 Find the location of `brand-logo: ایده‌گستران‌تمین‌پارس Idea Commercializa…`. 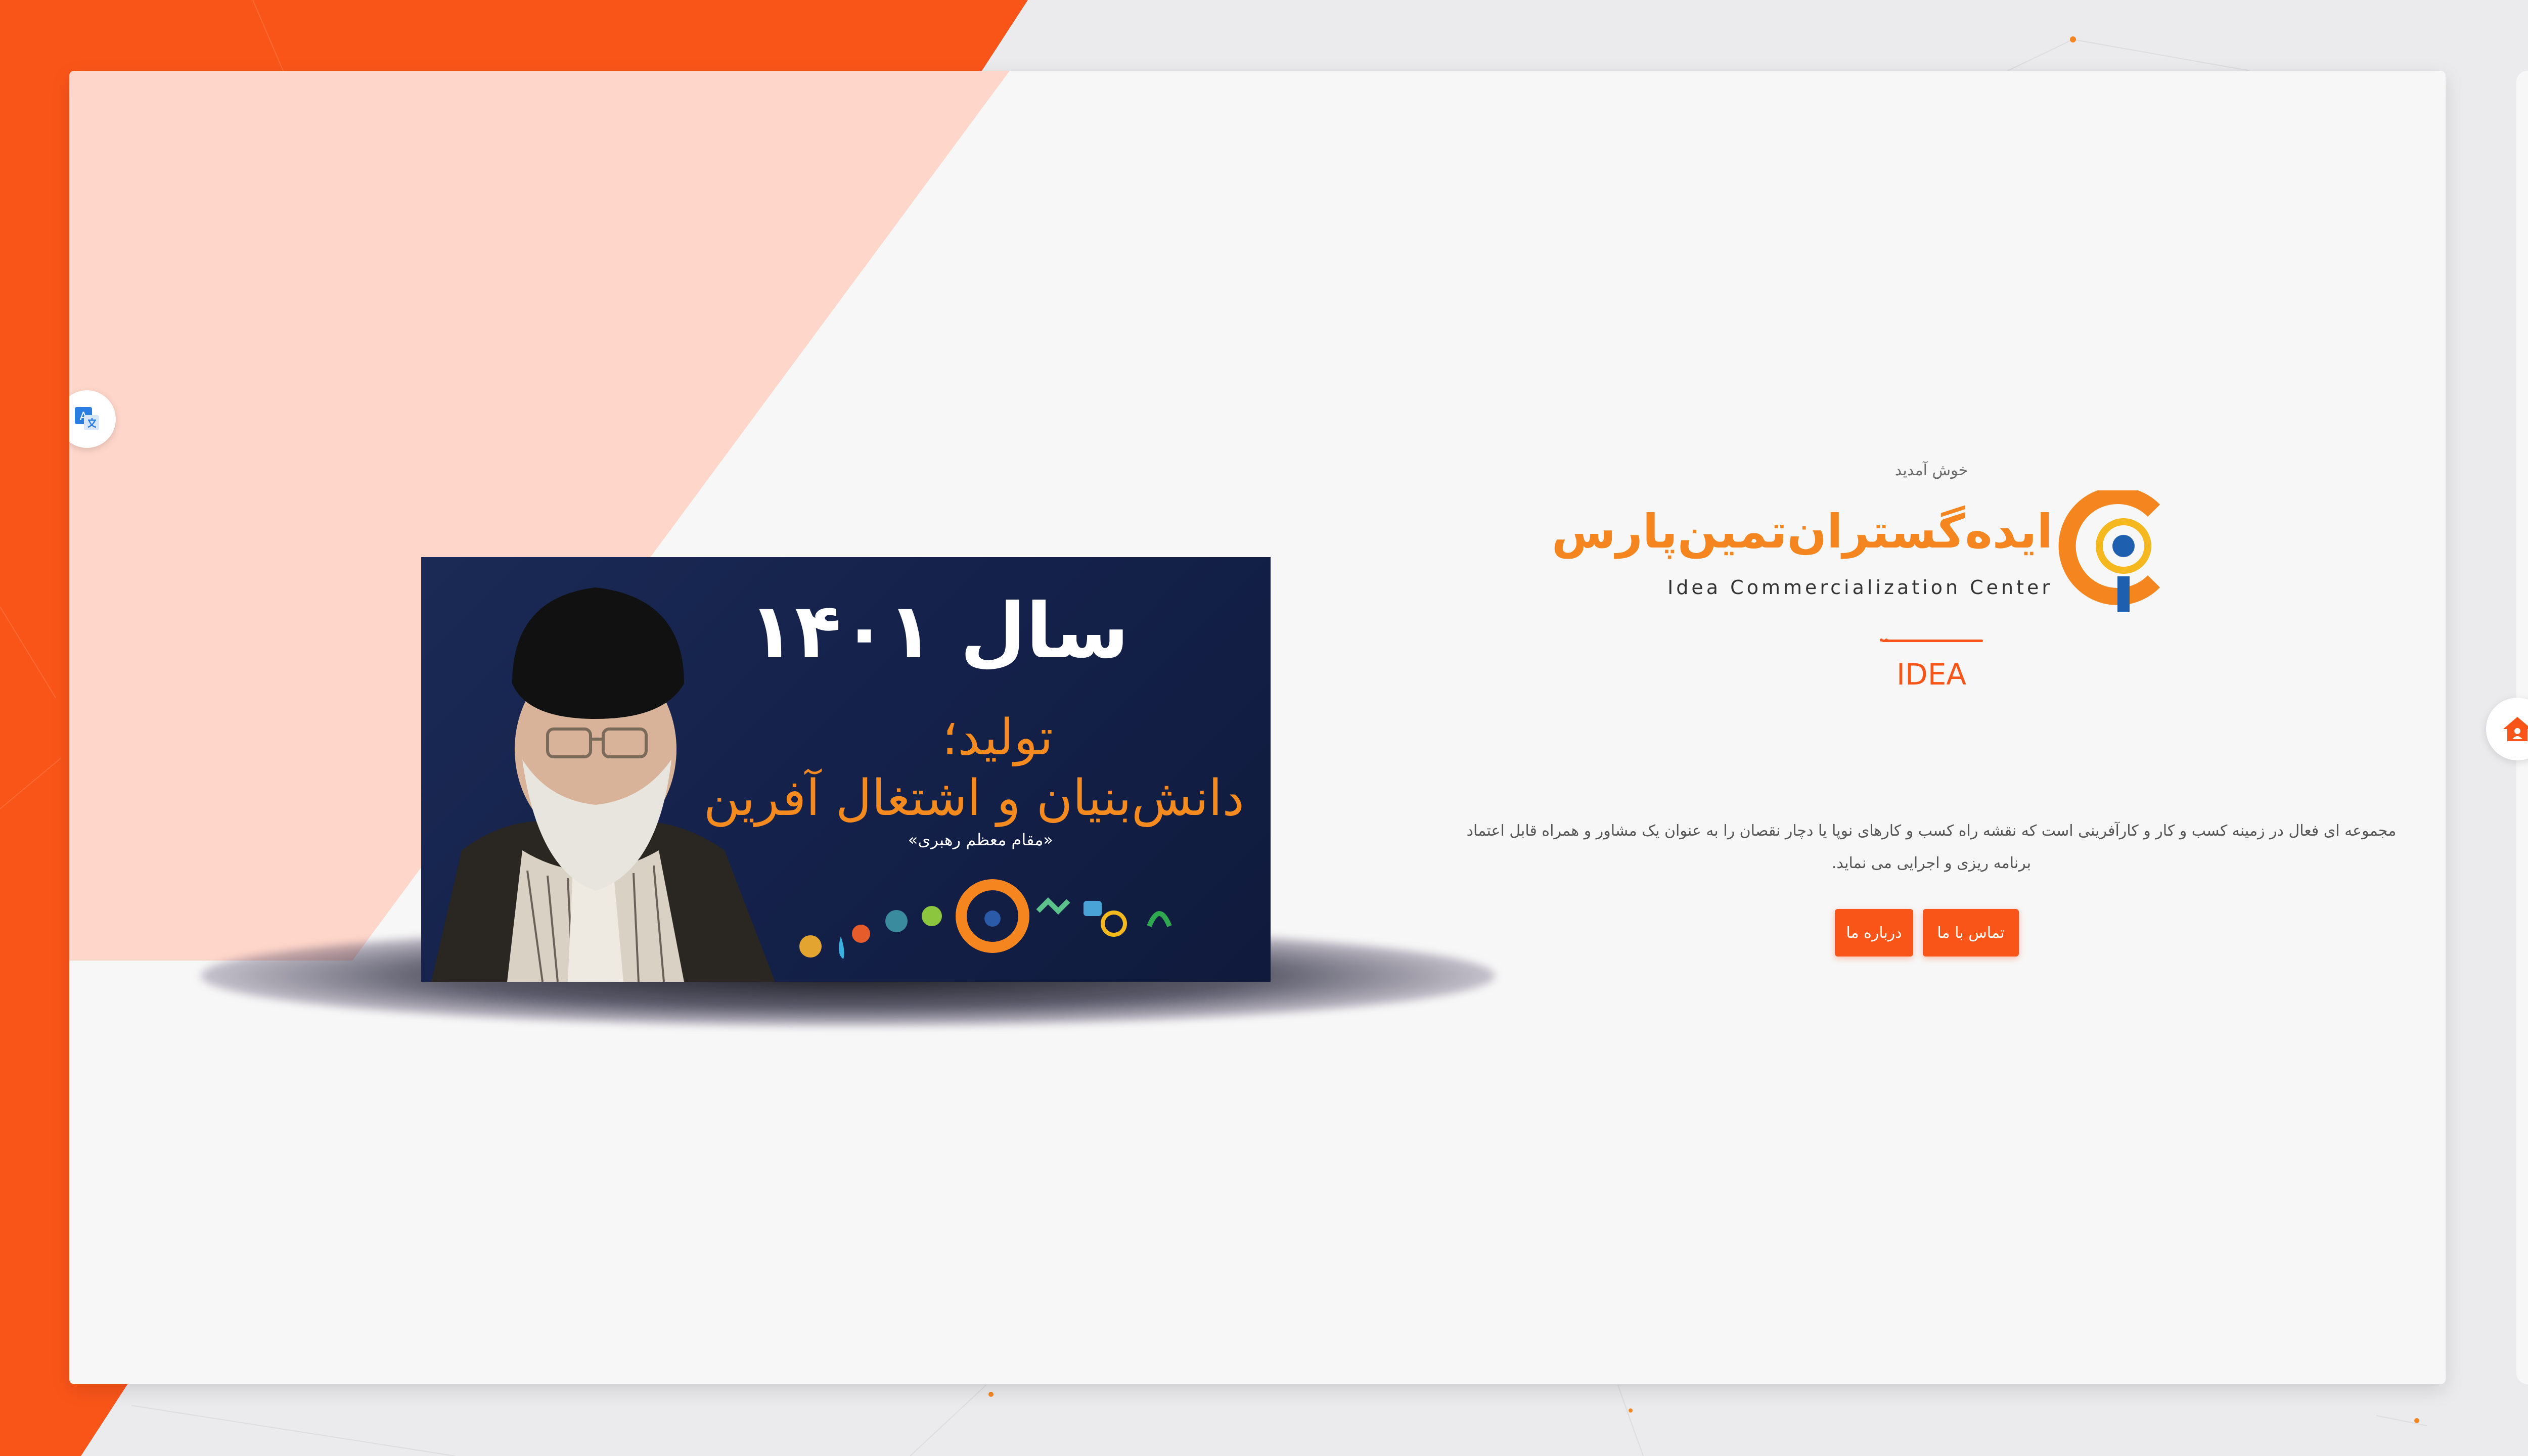

brand-logo: ایده‌گستران‌تمین‌پارس Idea Commercializa… is located at coordinates (1871, 558).